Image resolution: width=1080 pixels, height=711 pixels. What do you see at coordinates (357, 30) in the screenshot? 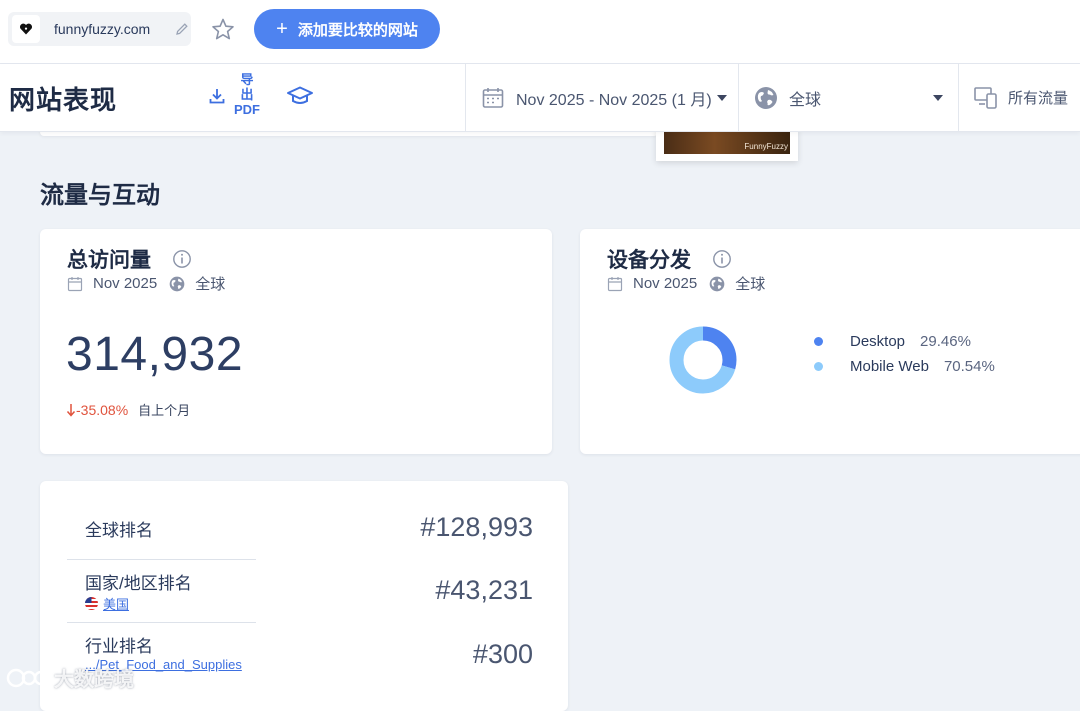
I see `add-compare-site-label: 添加要比较的网站` at bounding box center [357, 30].